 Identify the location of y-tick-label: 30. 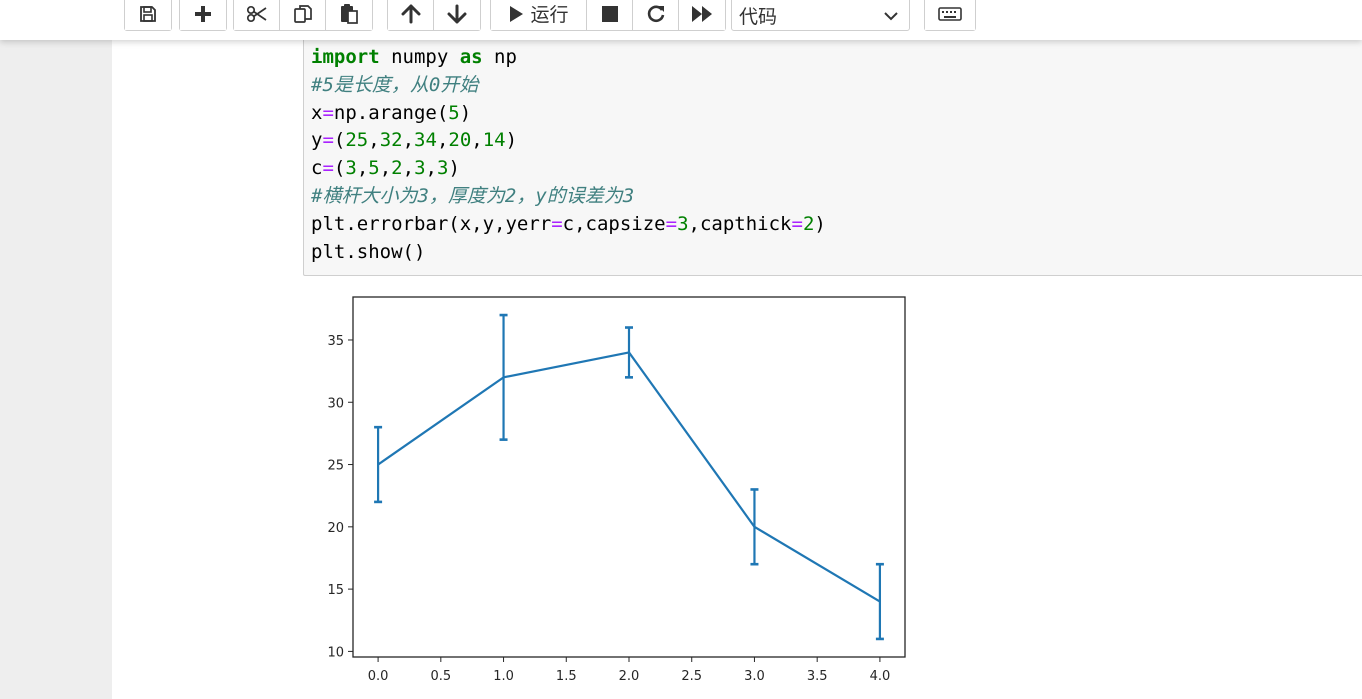
(335, 403).